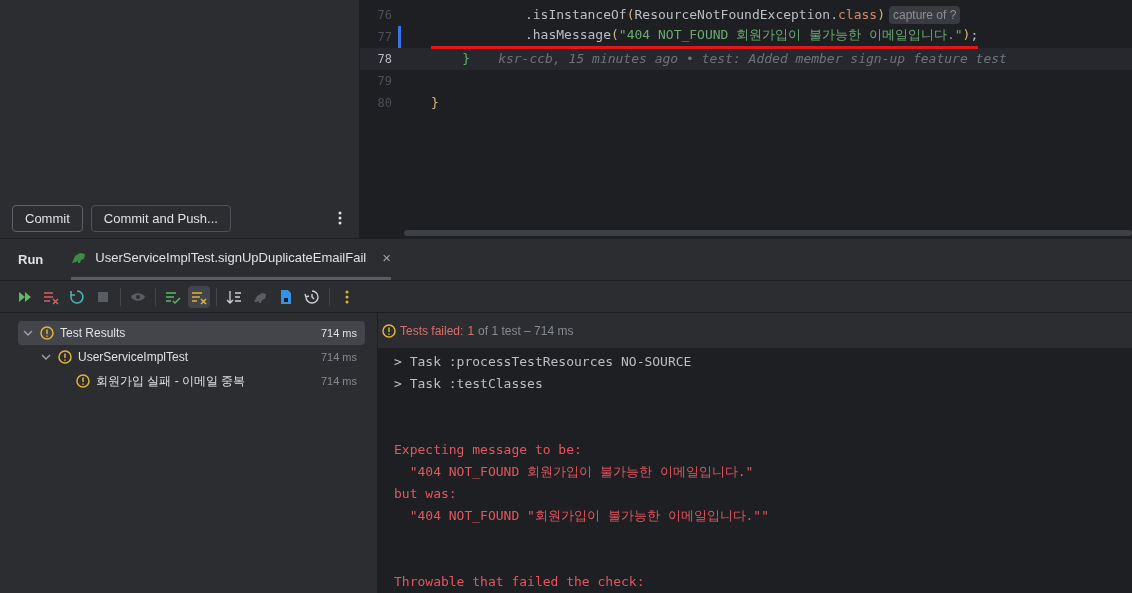 The width and height of the screenshot is (1132, 593). Describe the element at coordinates (93, 333) in the screenshot. I see `test-name: Test Results` at that location.